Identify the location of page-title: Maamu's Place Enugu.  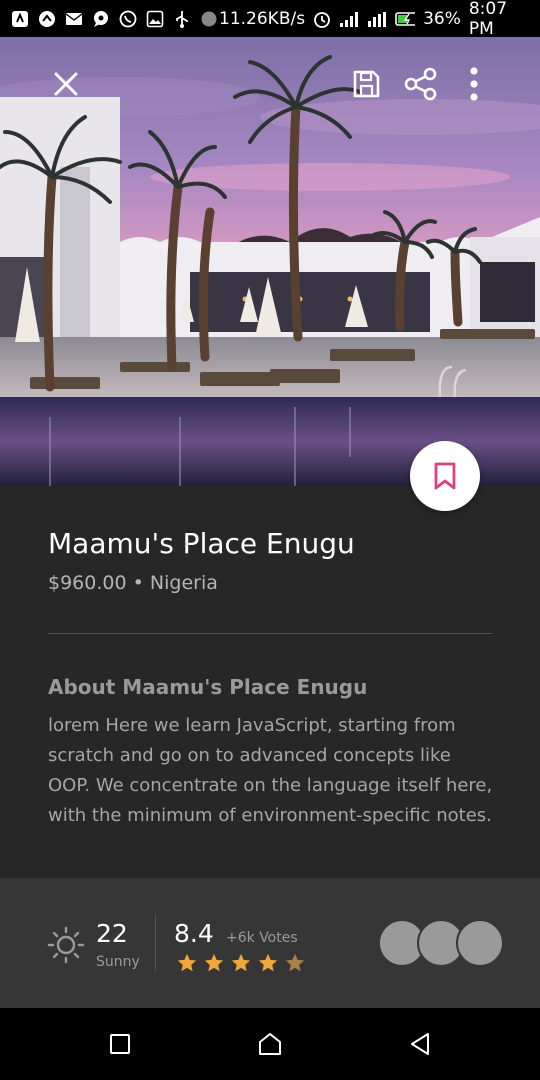
(201, 543).